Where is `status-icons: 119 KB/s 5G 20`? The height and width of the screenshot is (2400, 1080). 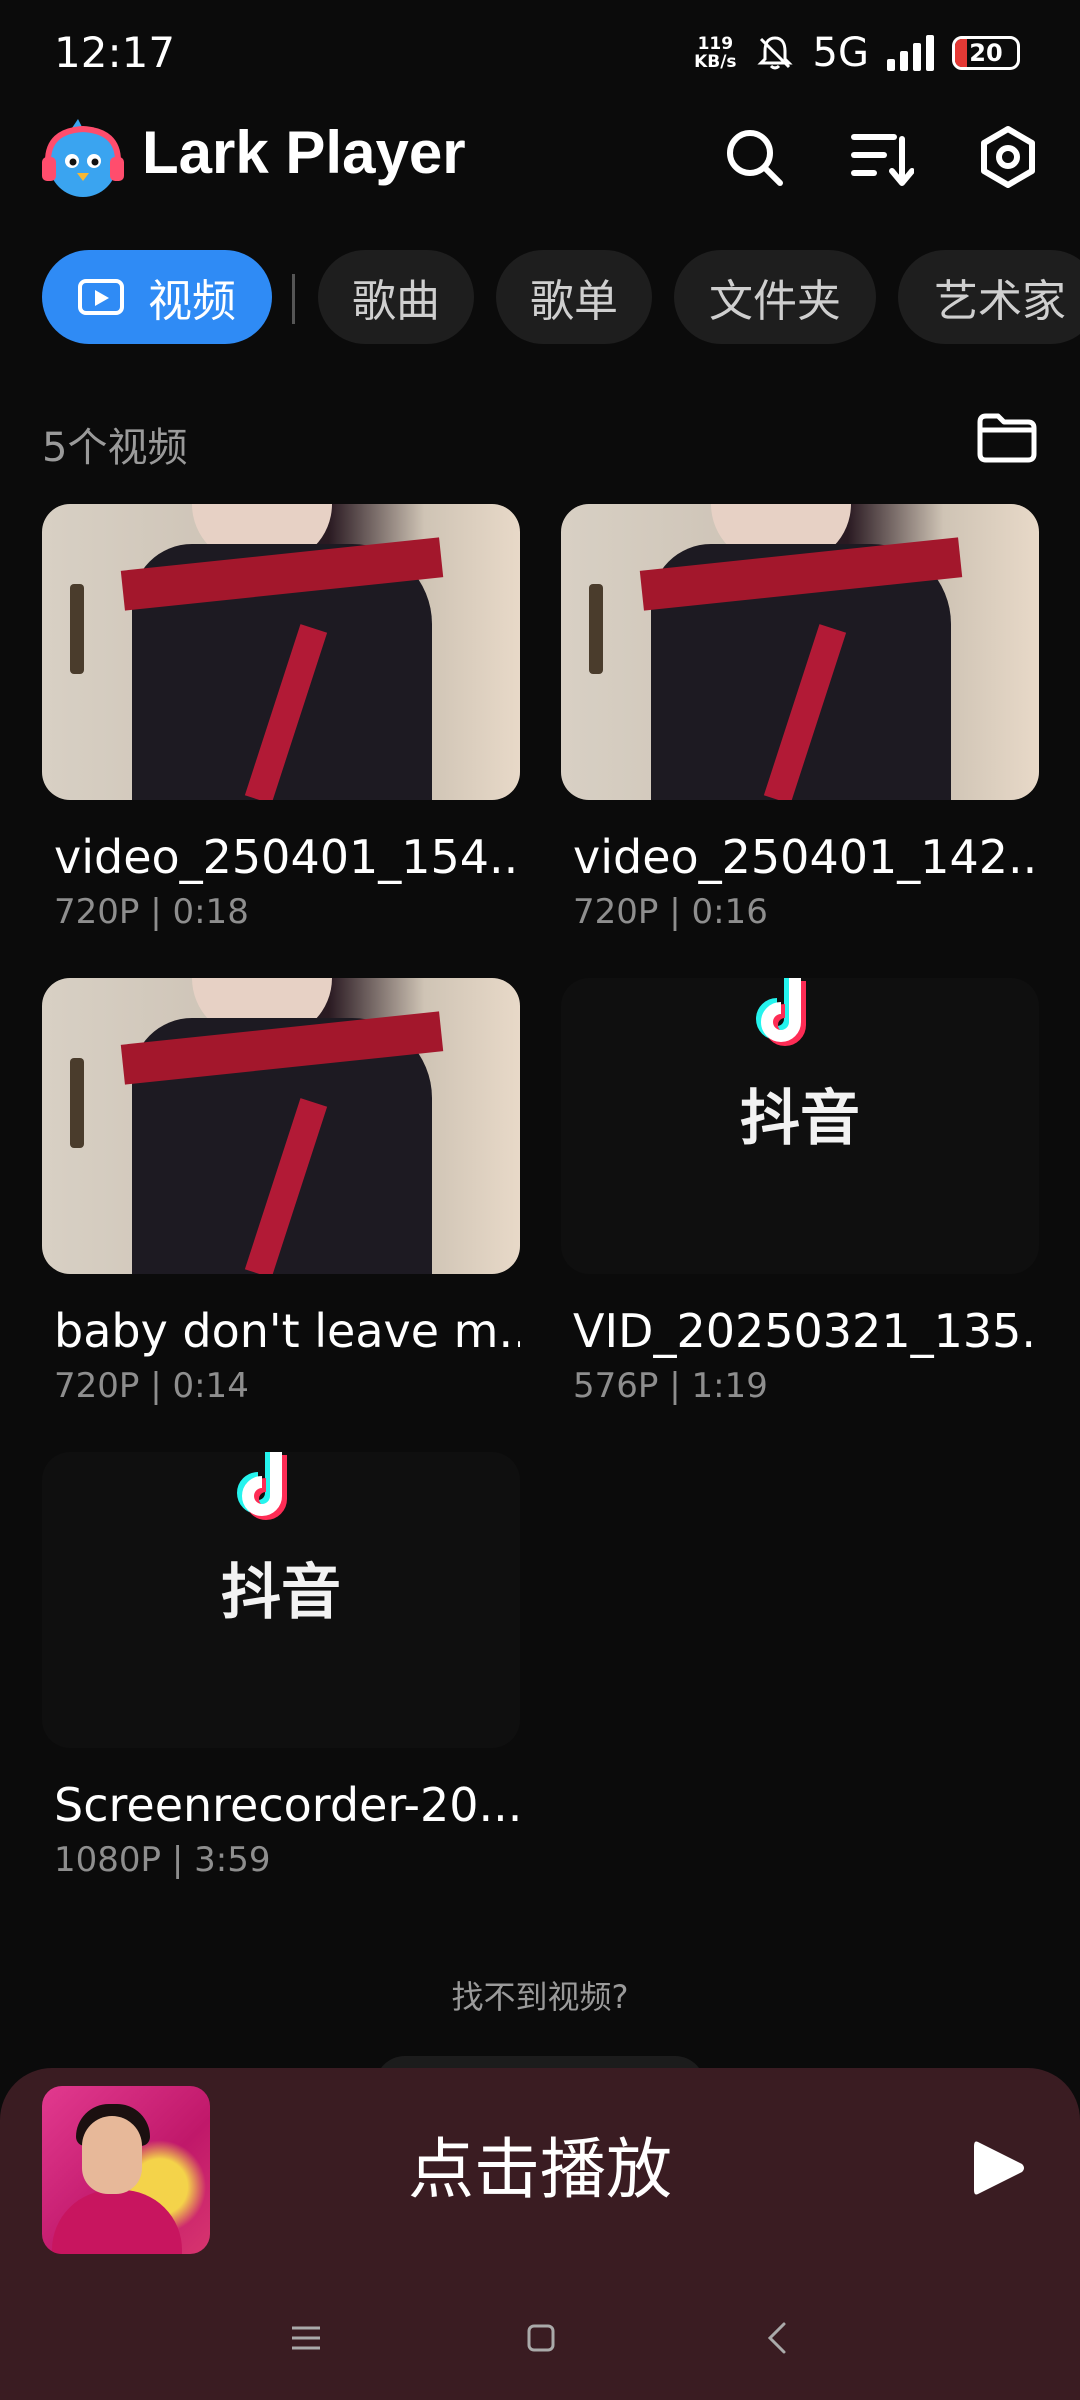
status-icons: 119 KB/s 5G 20 is located at coordinates (857, 53).